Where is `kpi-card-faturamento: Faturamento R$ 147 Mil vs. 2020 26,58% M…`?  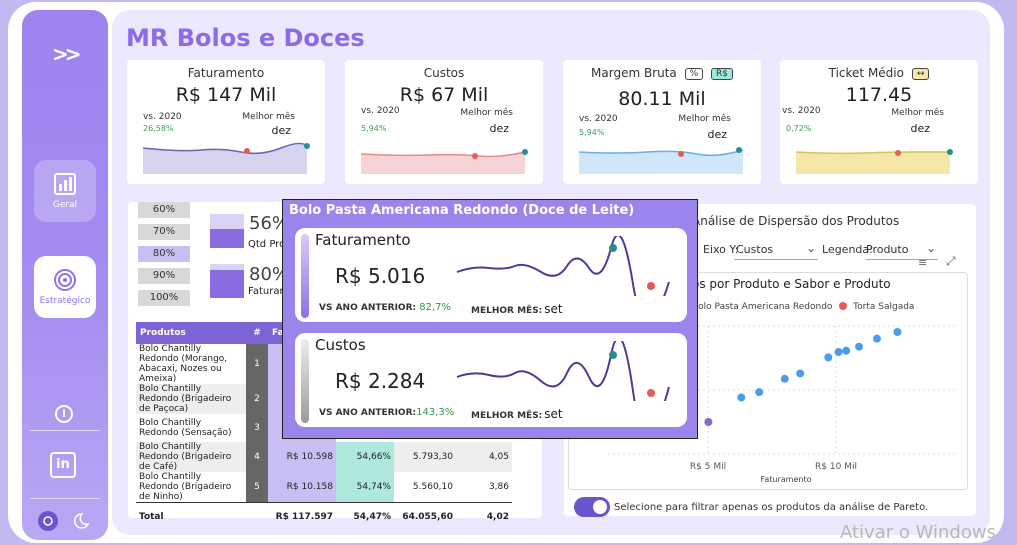 kpi-card-faturamento: Faturamento R$ 147 Mil vs. 2020 26,58% M… is located at coordinates (226, 122).